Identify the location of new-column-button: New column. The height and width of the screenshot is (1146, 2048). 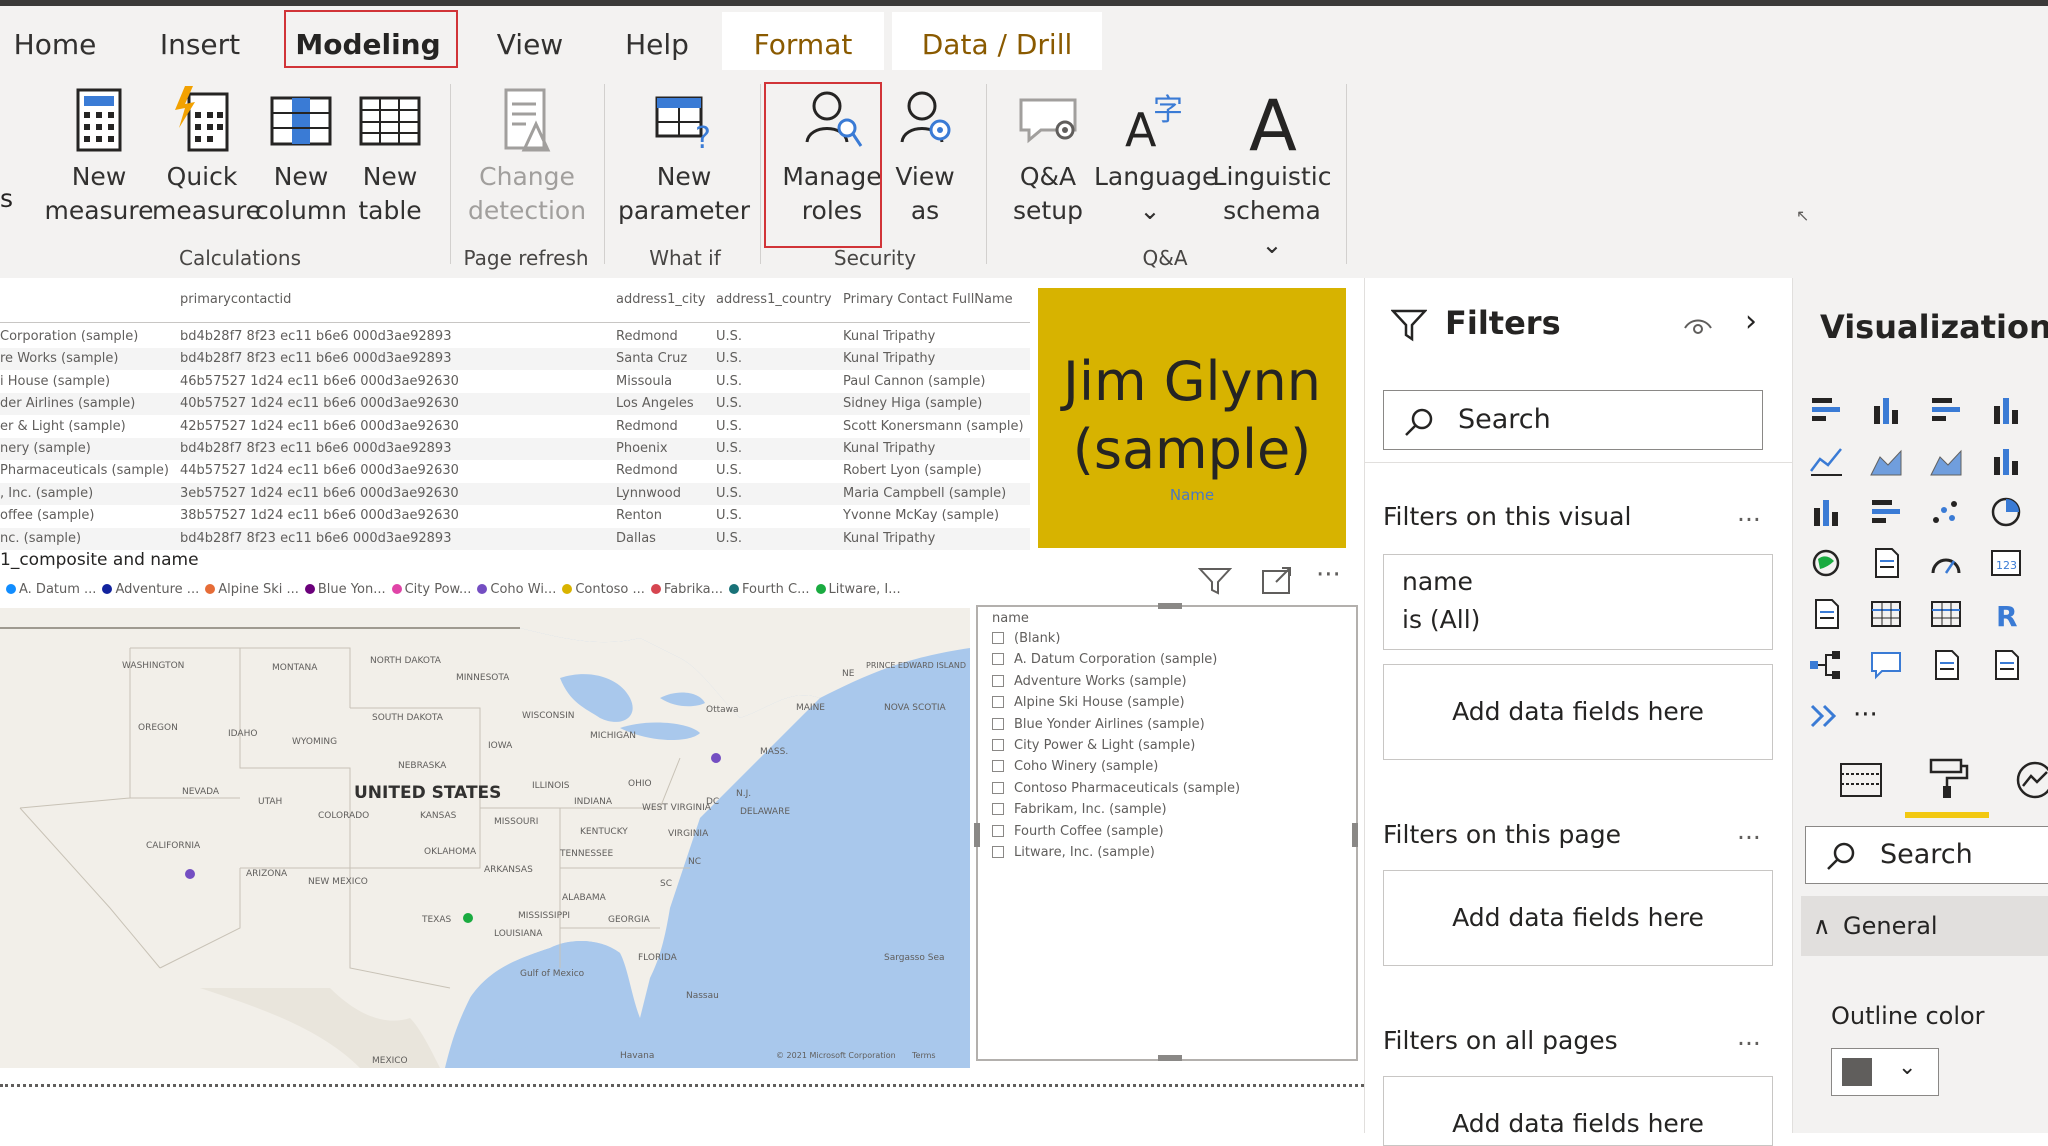
(301, 156).